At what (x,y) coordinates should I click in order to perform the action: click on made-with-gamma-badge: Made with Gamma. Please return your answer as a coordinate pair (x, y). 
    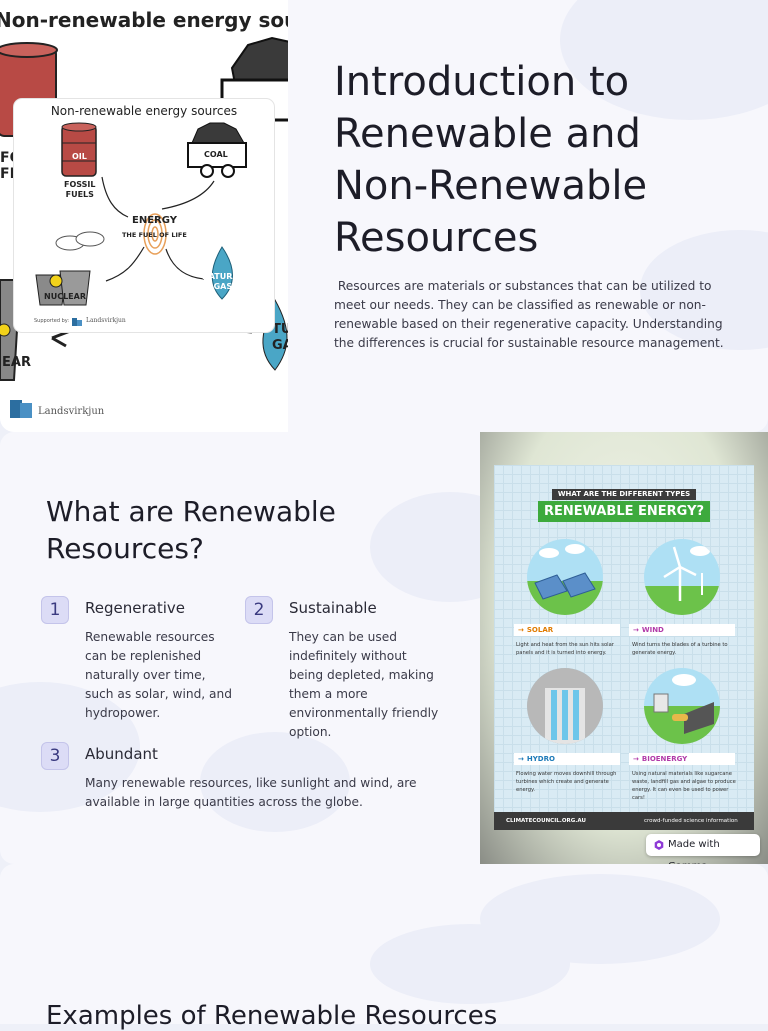
    Looking at the image, I should click on (703, 853).